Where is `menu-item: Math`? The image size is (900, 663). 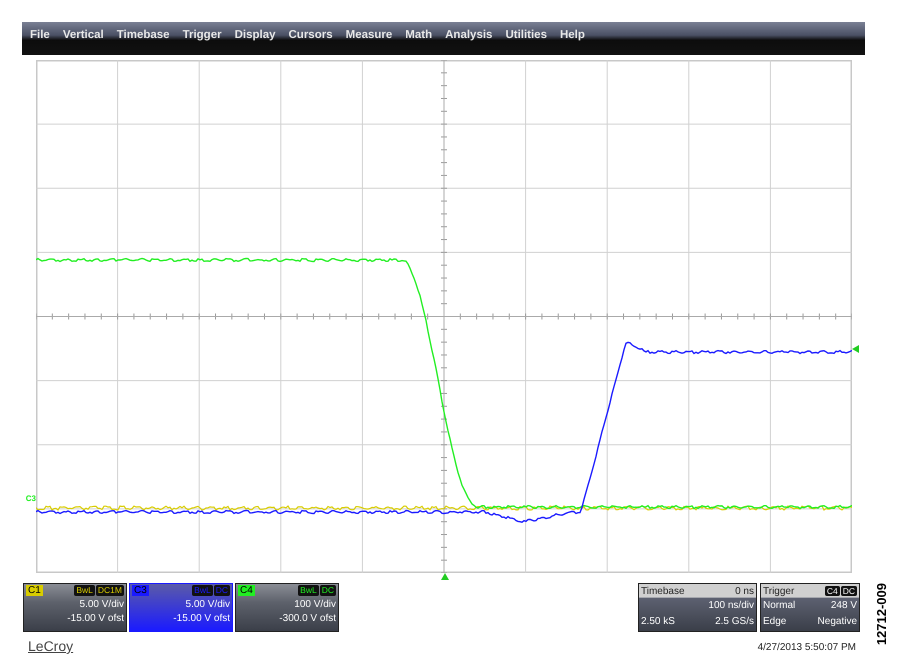 menu-item: Math is located at coordinates (418, 34).